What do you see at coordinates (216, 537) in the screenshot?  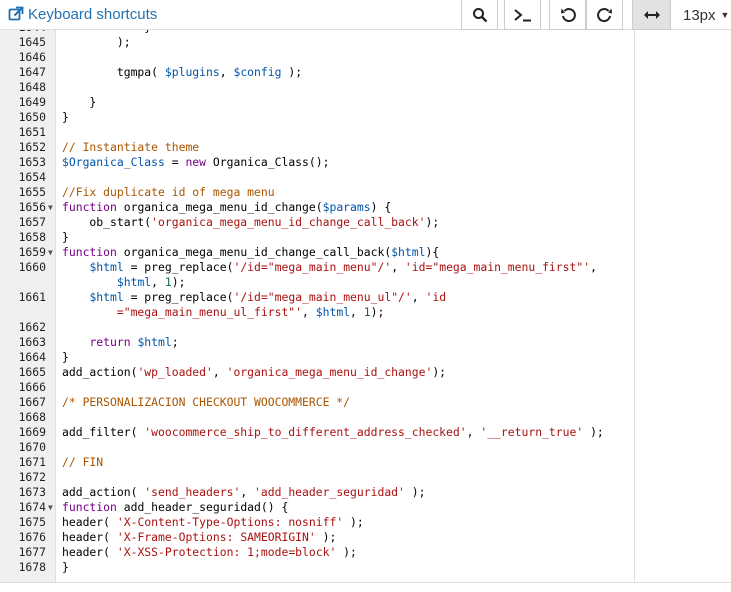 I see `code-token: 'X-Frame-Options: SAMEORIGIN'` at bounding box center [216, 537].